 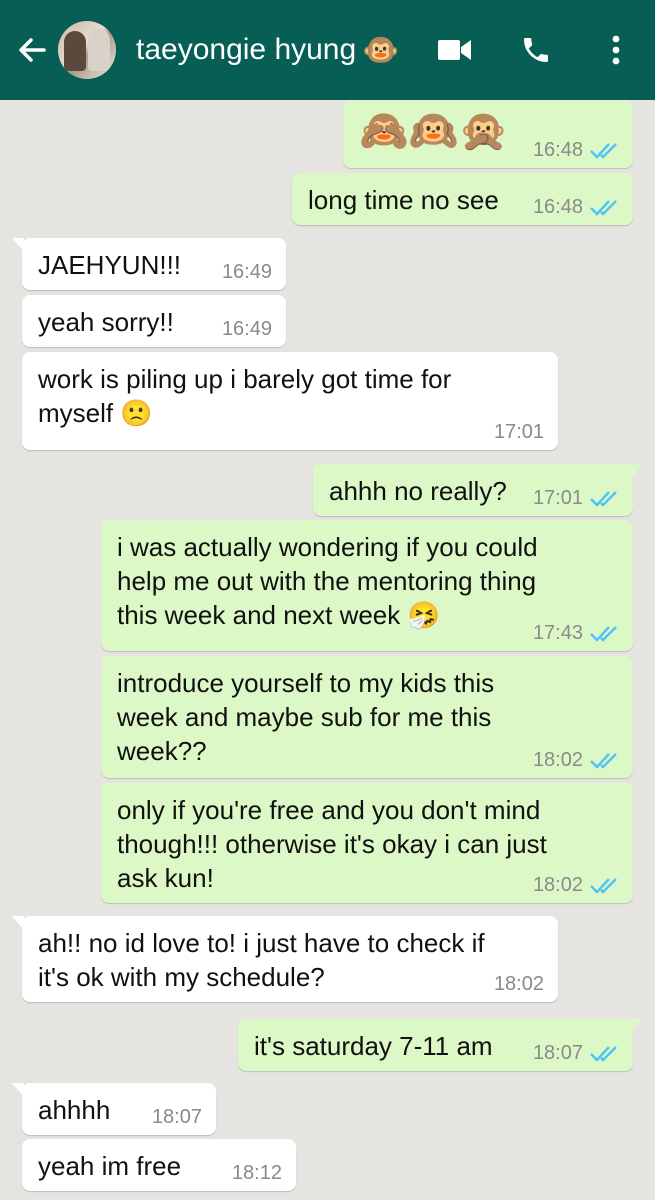 I want to click on message-meta: 17:43, so click(x=576, y=633).